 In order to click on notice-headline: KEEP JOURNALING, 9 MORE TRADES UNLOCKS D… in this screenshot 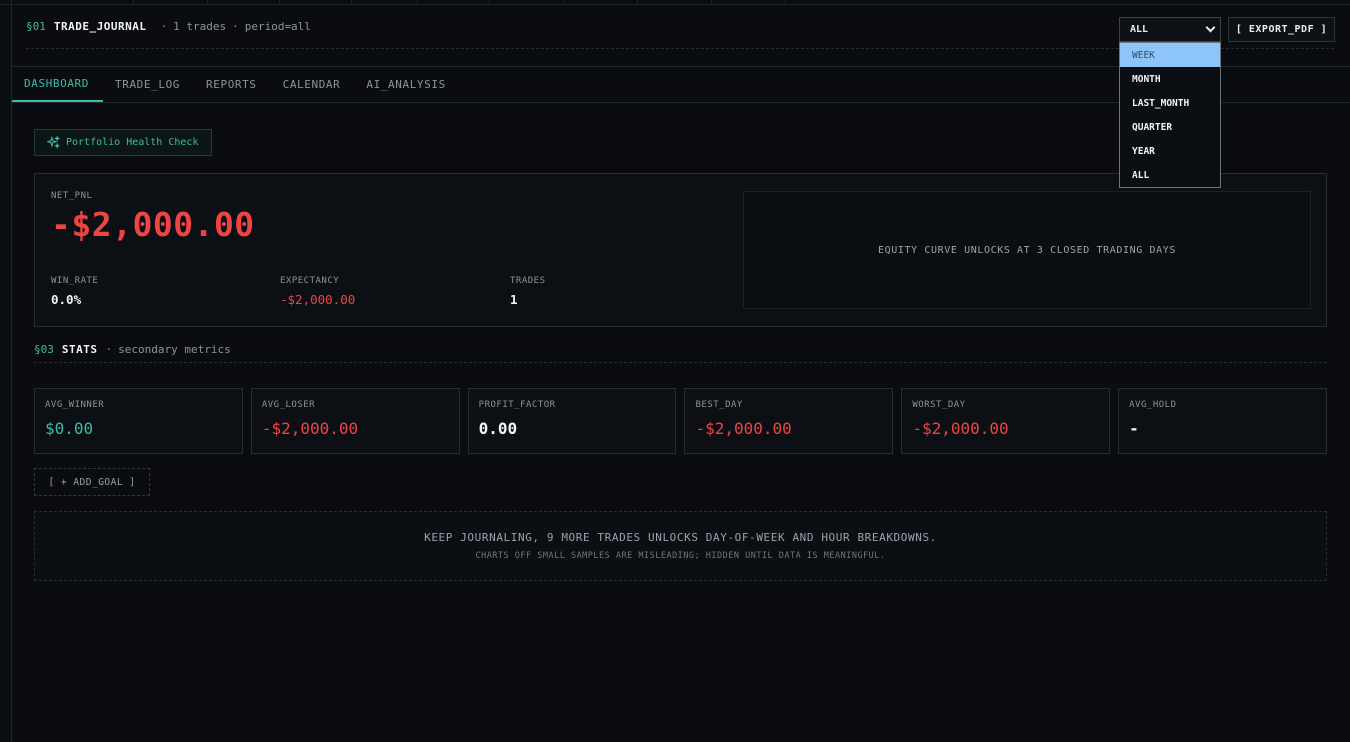, I will do `click(680, 537)`.